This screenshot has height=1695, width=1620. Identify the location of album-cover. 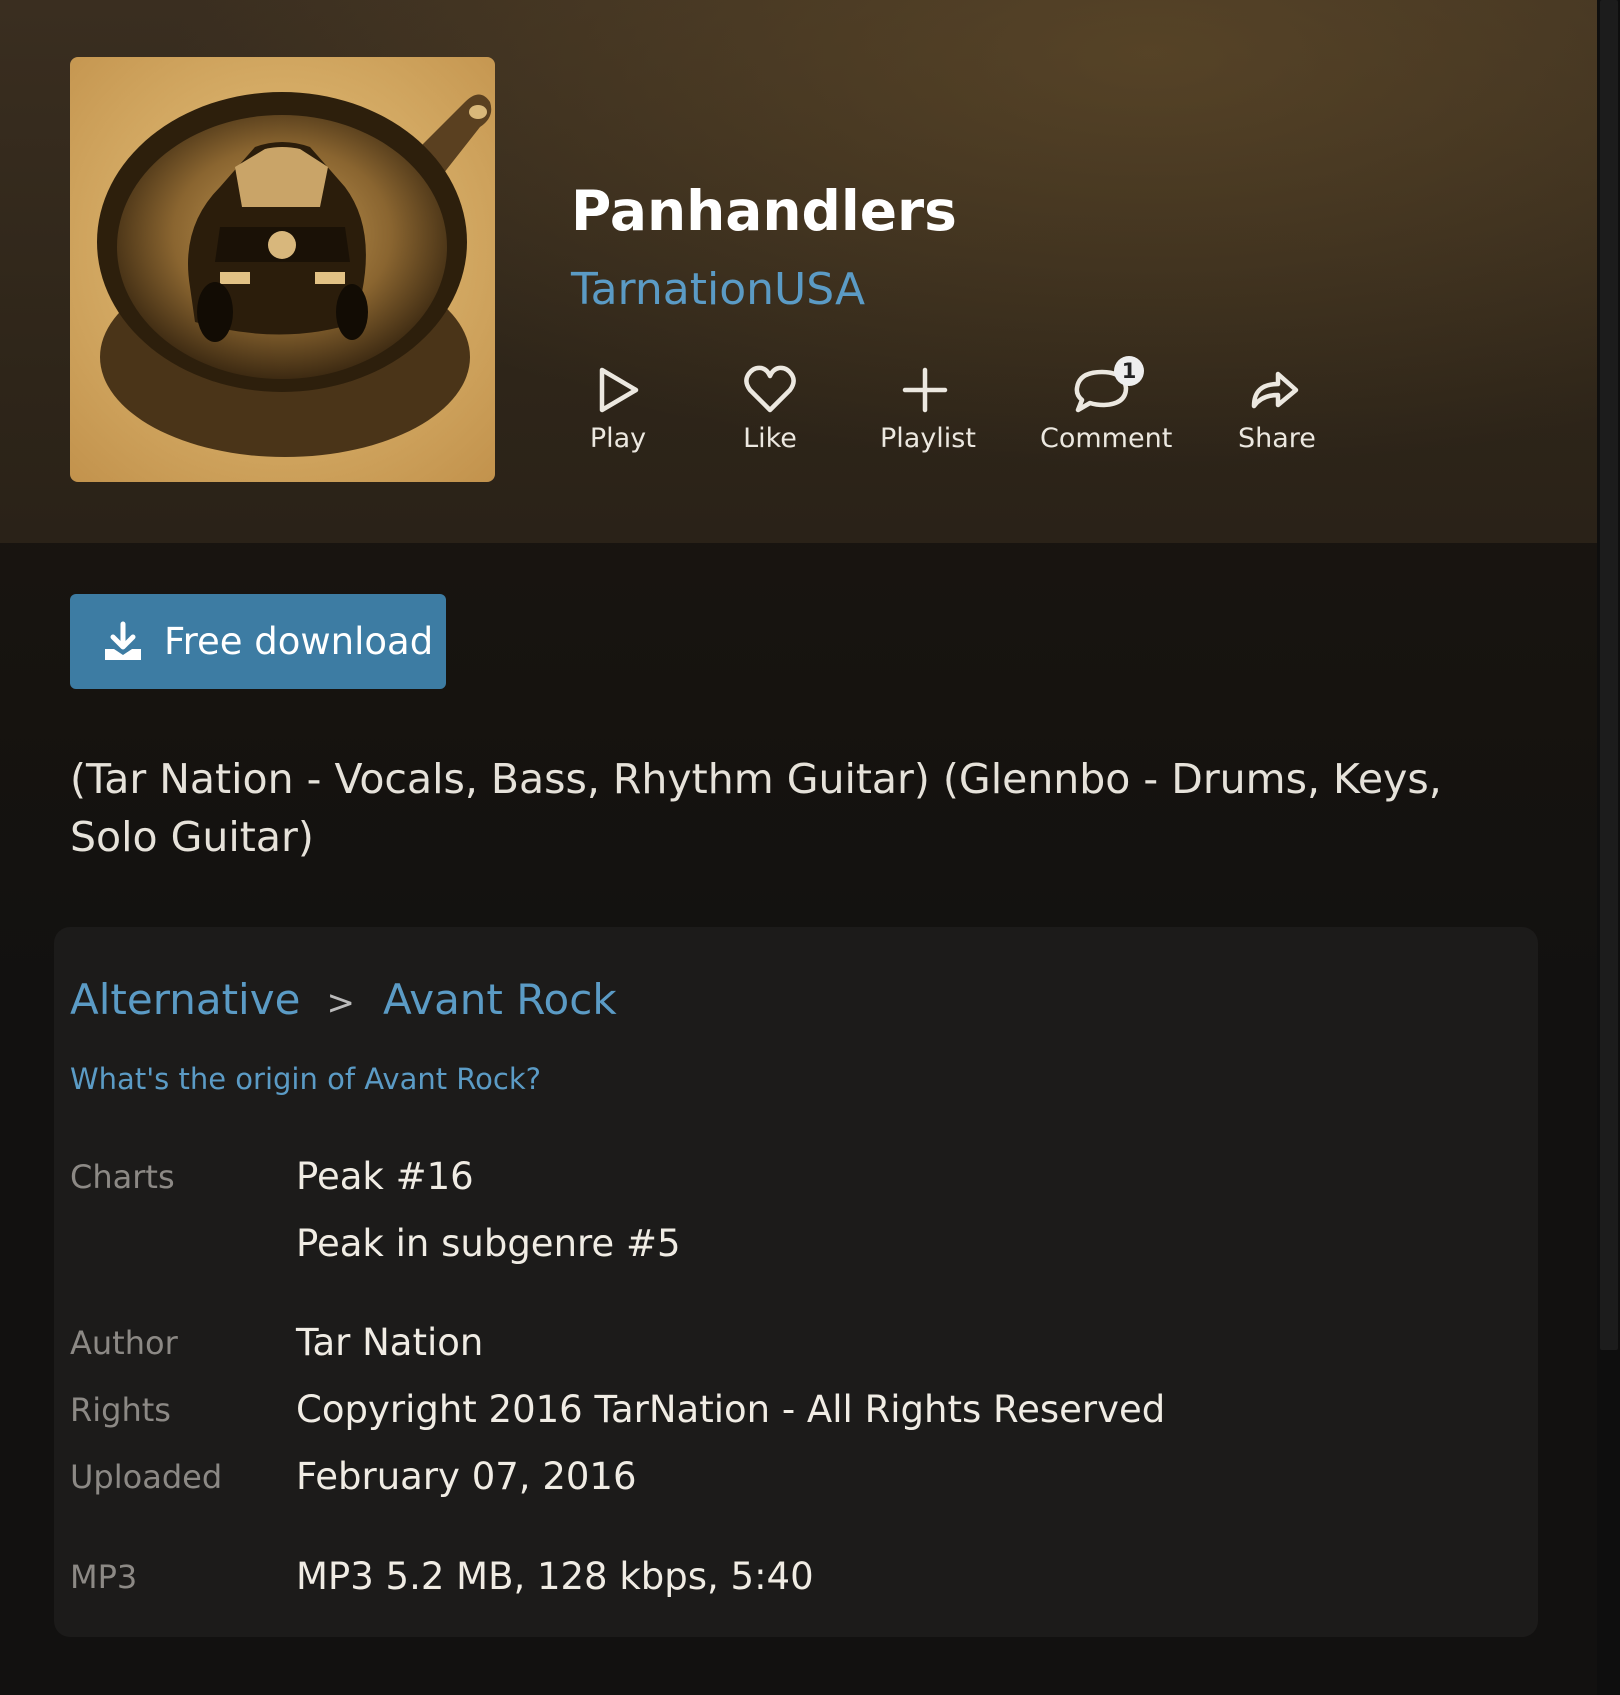
(282, 269).